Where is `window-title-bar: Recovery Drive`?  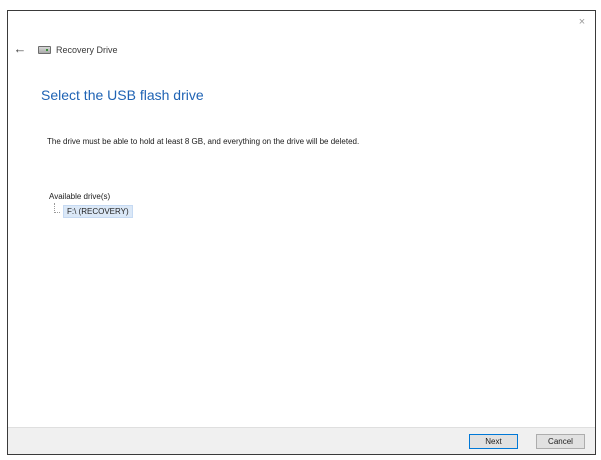 window-title-bar: Recovery Drive is located at coordinates (78, 50).